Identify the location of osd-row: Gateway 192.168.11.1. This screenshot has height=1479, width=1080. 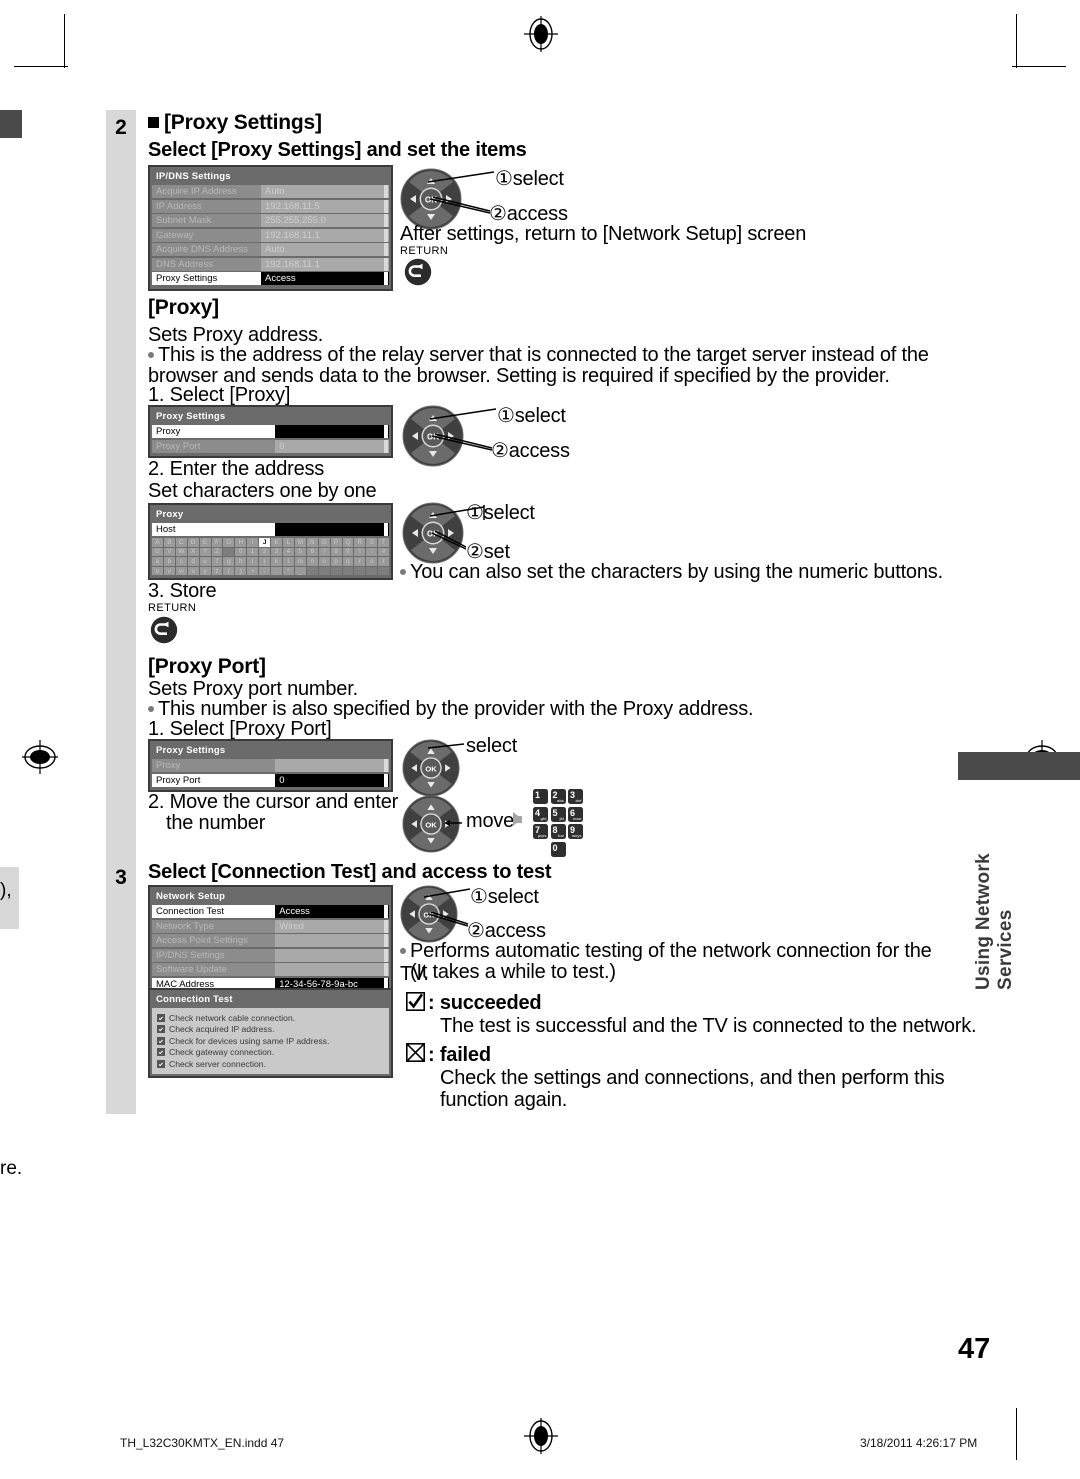
(270, 235).